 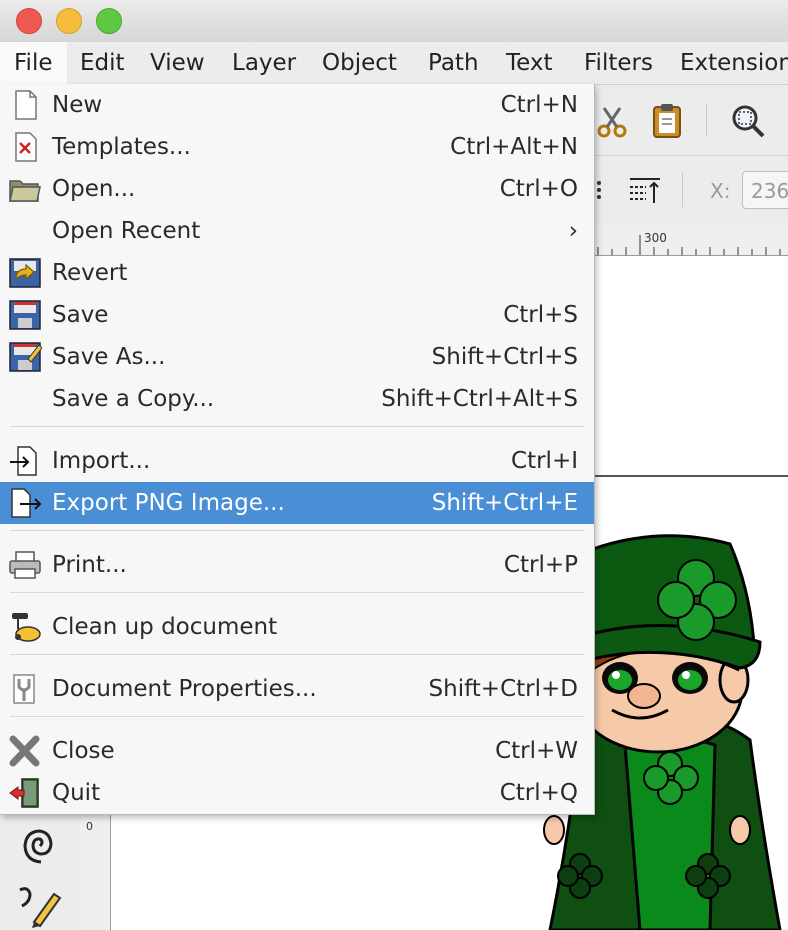 I want to click on spiral-tool-icon, so click(x=40, y=846).